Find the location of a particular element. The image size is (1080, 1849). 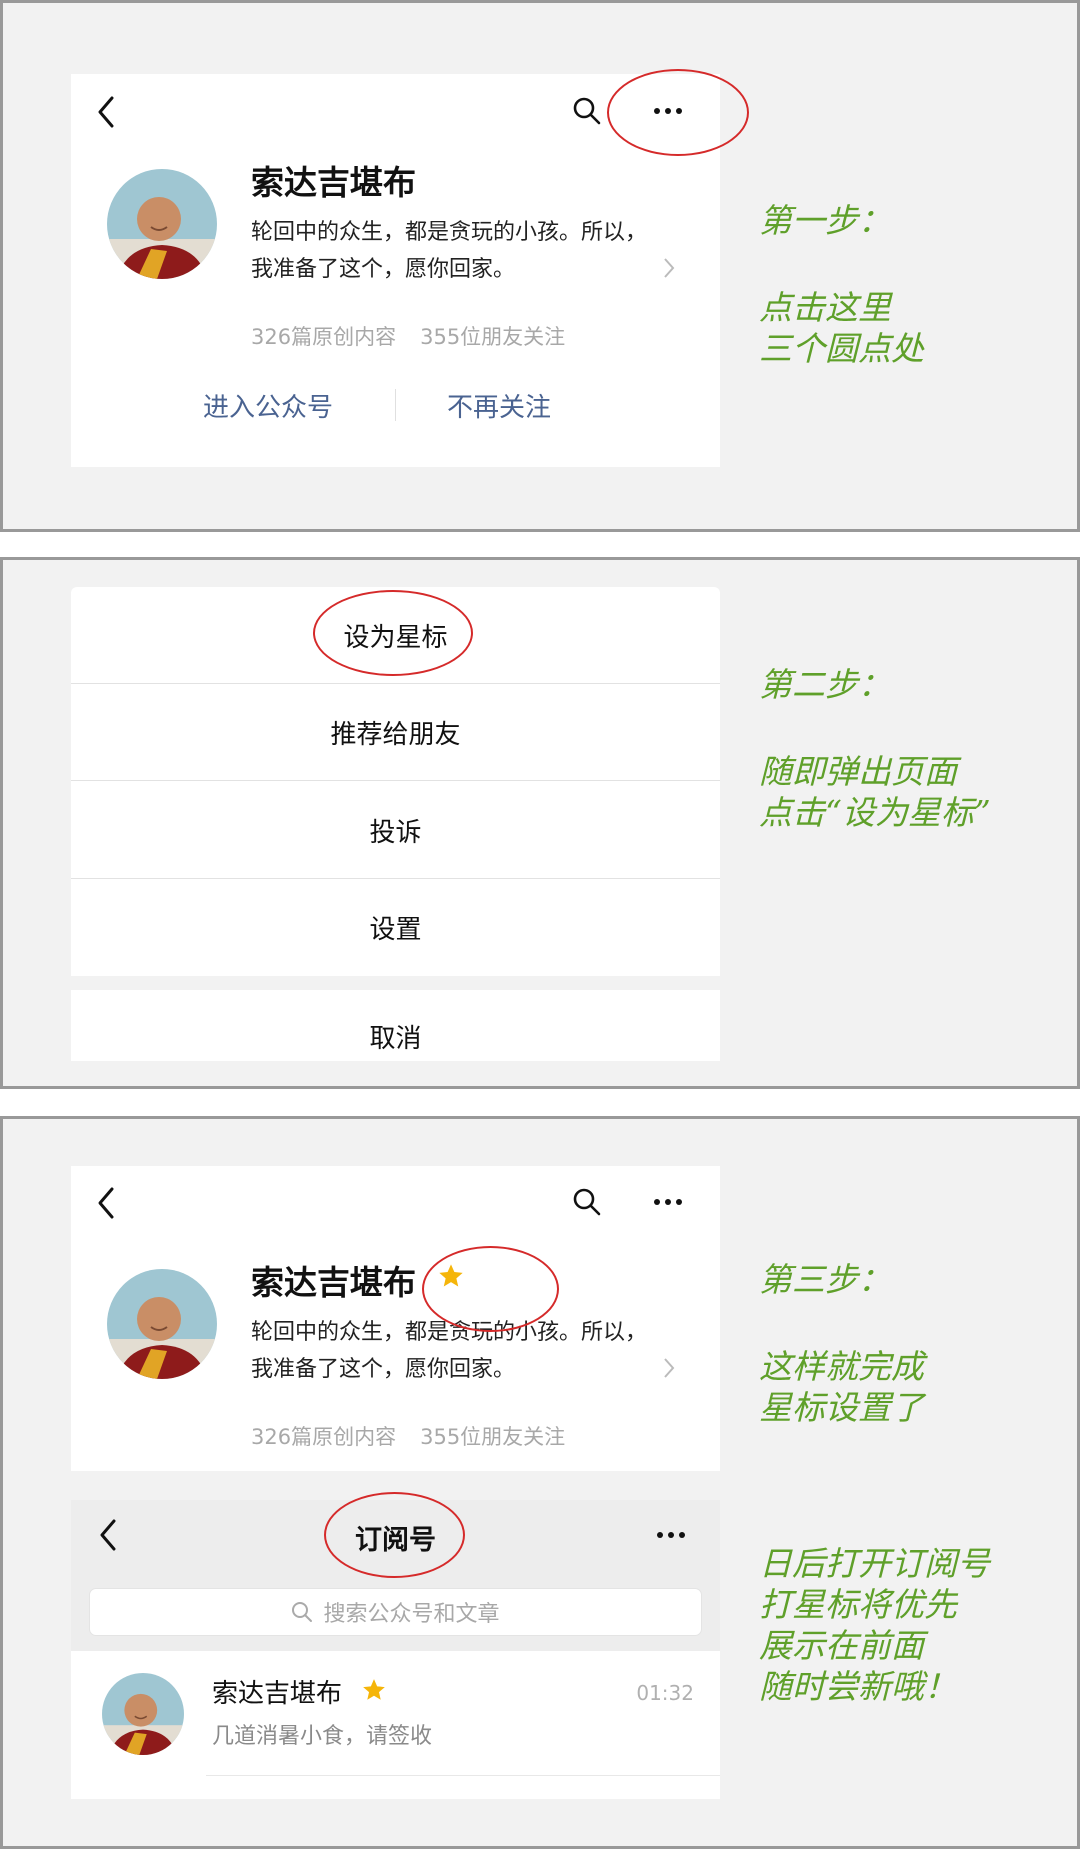

note-line: 日后打开订阅号 is located at coordinates (874, 1563).